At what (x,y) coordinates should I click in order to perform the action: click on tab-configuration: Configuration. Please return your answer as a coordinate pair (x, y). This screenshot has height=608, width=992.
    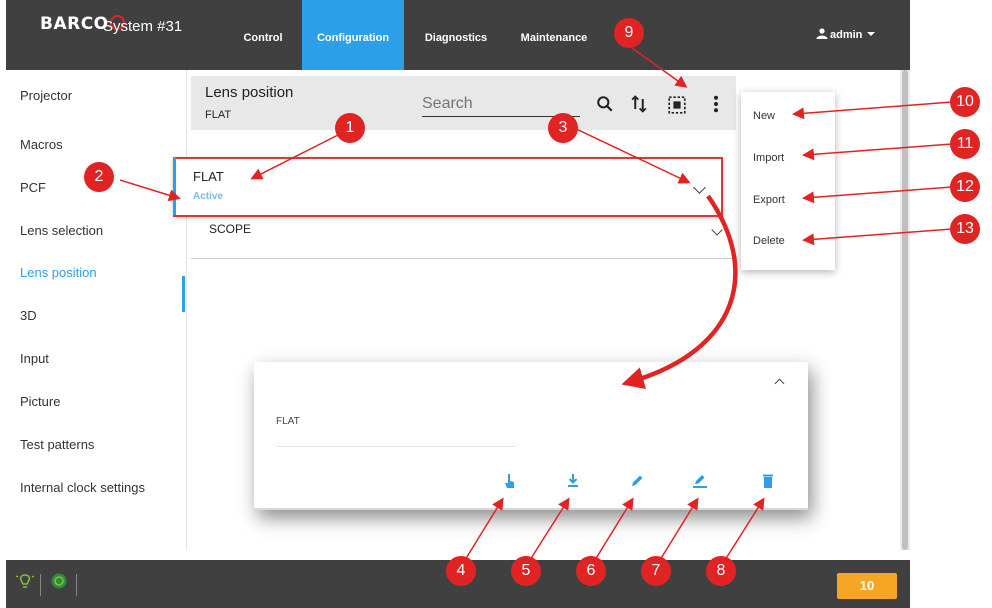
    Looking at the image, I should click on (353, 35).